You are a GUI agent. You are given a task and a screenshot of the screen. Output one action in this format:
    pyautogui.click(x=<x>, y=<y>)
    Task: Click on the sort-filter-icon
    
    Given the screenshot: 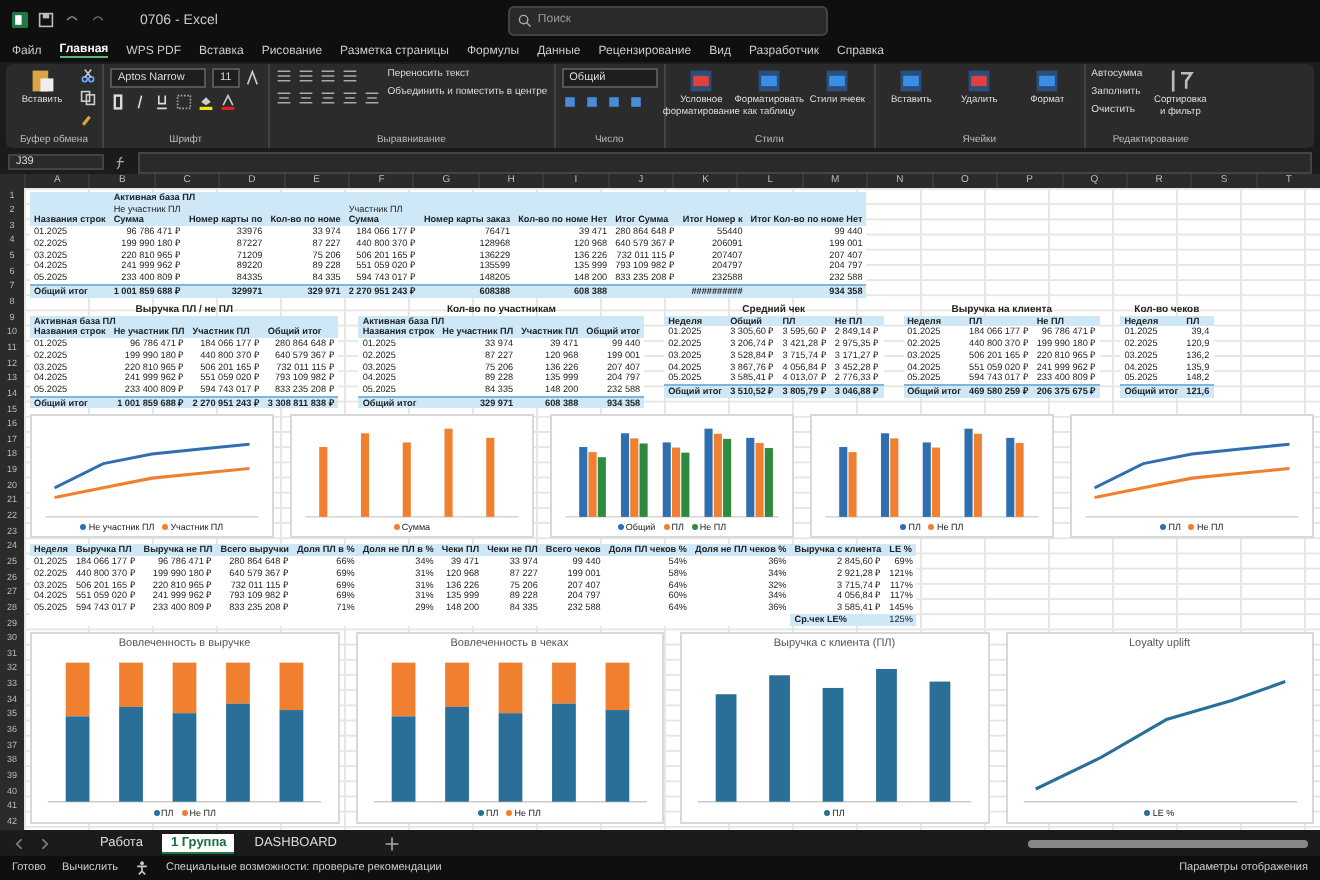 What is the action you would take?
    pyautogui.click(x=1180, y=81)
    